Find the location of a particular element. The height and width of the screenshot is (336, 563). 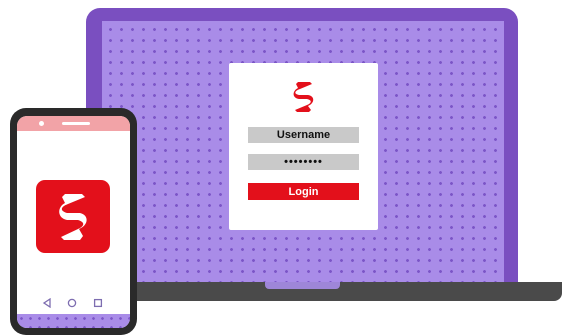

scotiabank-logo-icon is located at coordinates (303, 97).